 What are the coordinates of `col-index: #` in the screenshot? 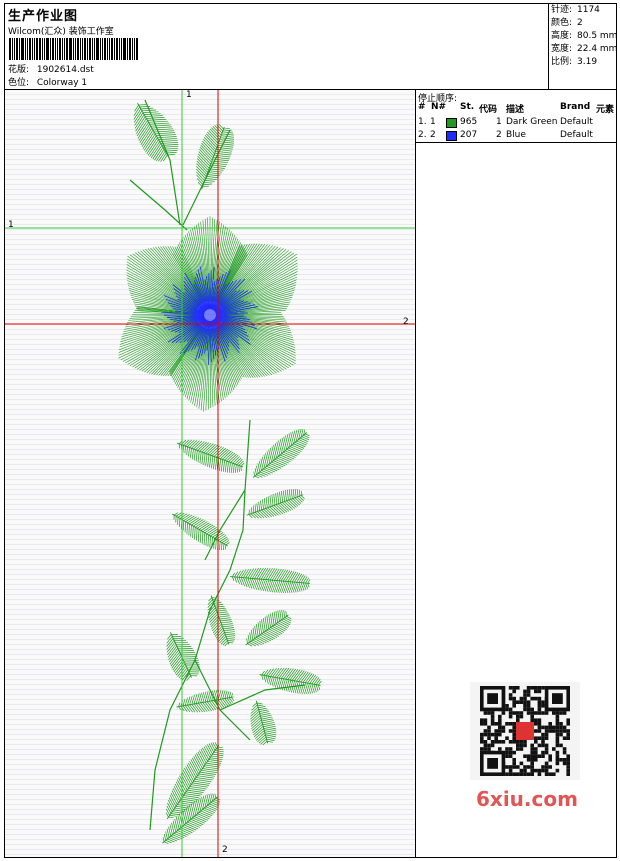 It's located at (422, 107).